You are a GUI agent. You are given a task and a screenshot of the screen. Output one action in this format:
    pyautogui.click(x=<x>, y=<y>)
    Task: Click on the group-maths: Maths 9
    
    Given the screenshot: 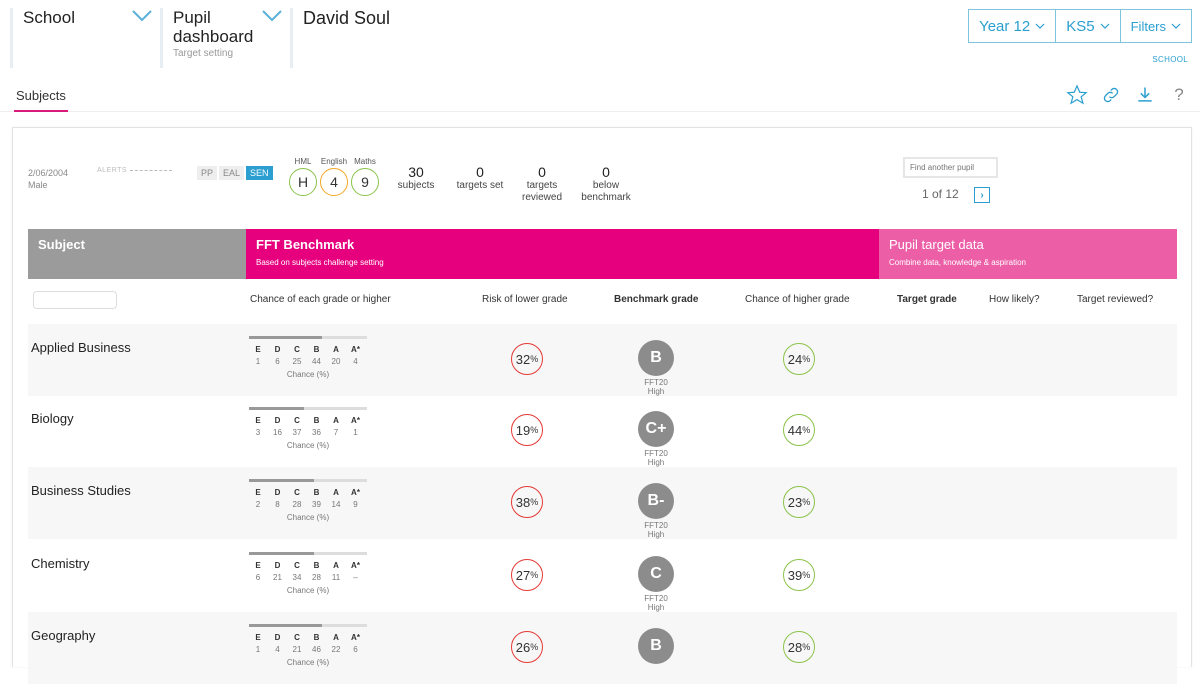 What is the action you would take?
    pyautogui.click(x=365, y=176)
    